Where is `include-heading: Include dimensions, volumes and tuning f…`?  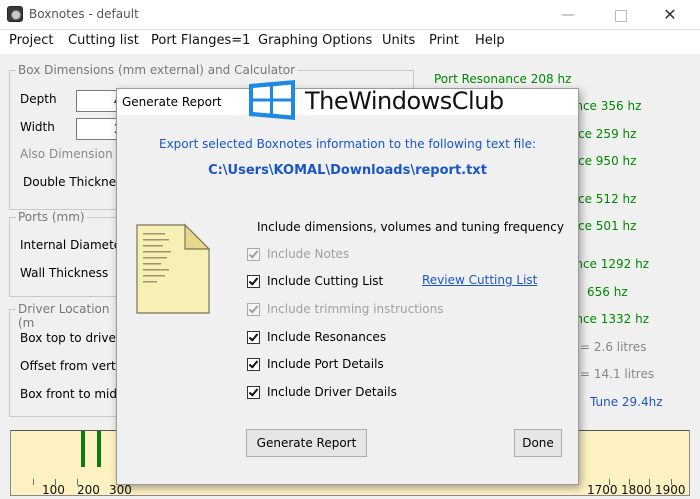 include-heading: Include dimensions, volumes and tuning f… is located at coordinates (410, 227).